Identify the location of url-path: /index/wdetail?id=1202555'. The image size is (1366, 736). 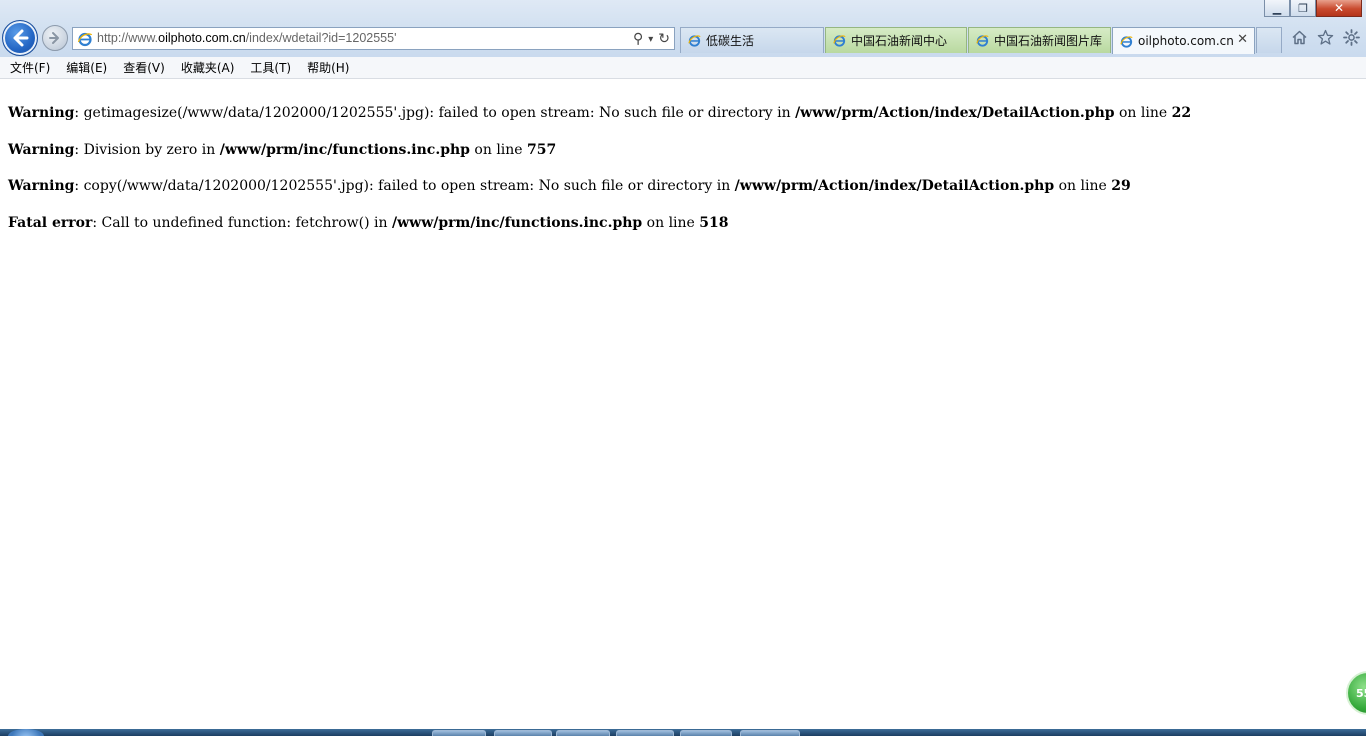
(321, 38).